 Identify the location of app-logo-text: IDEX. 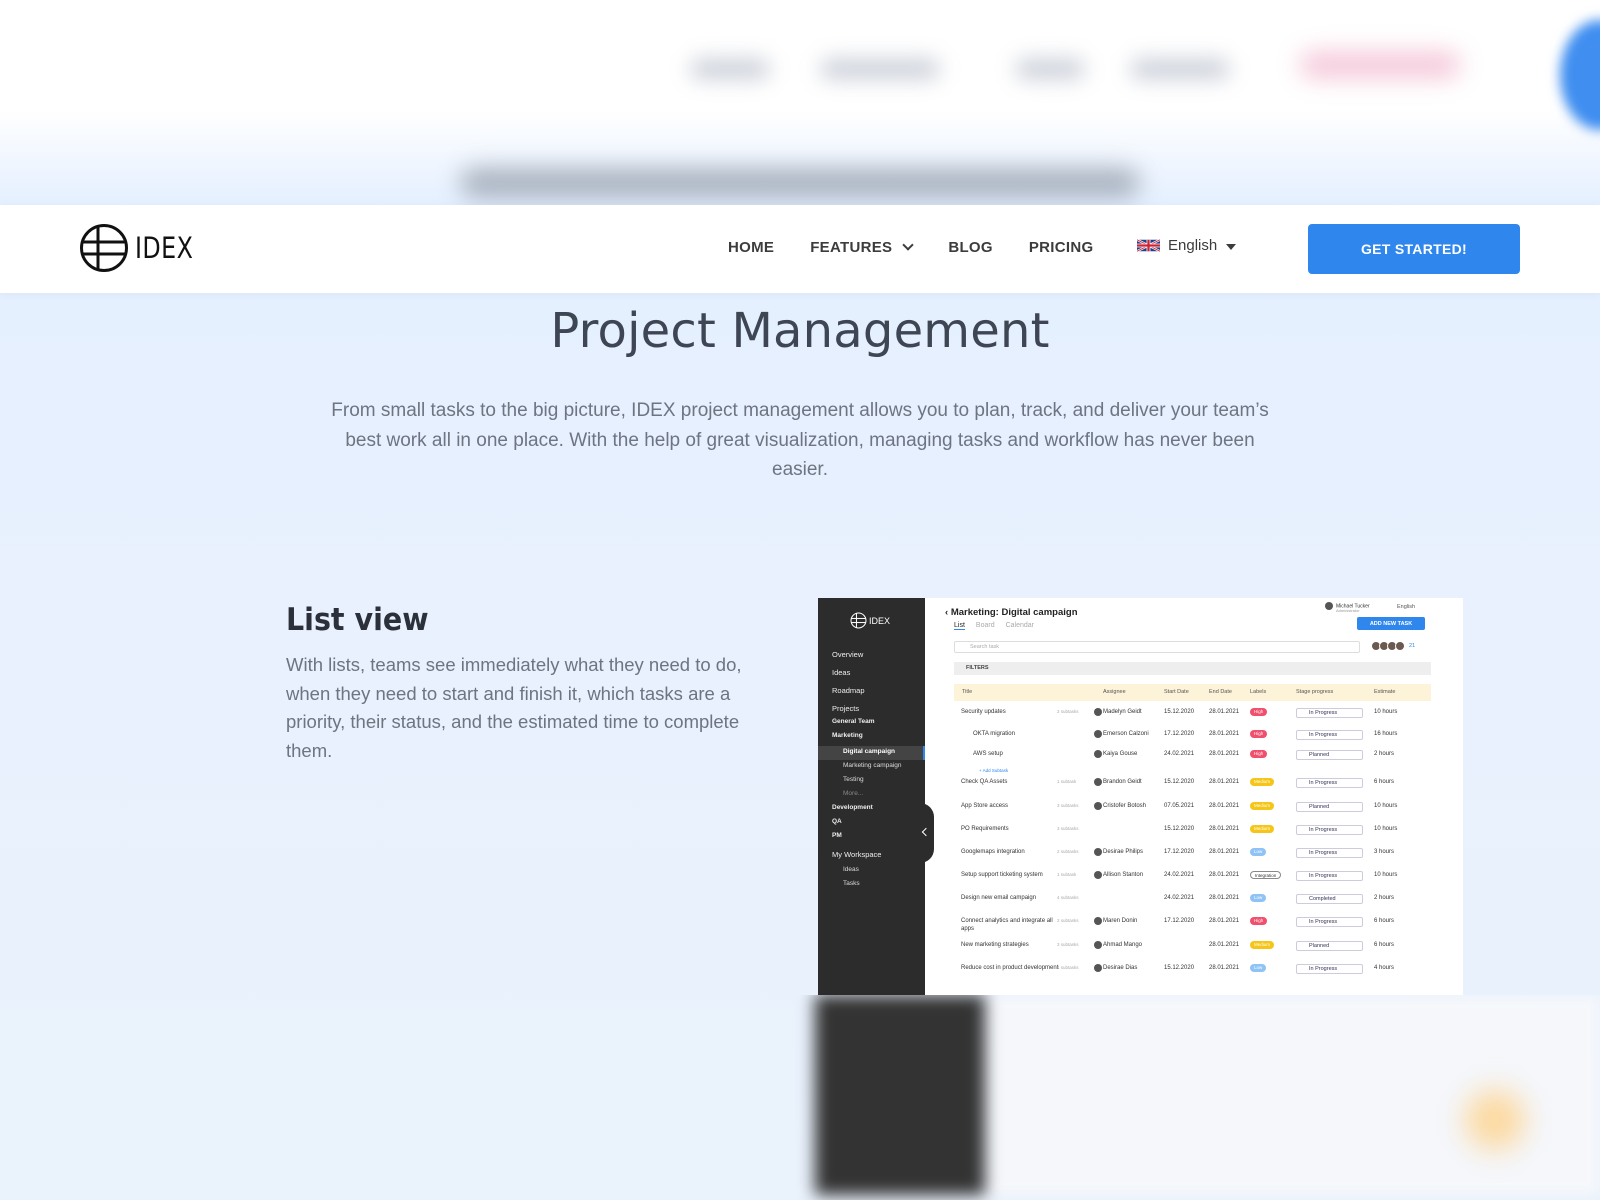
(880, 620).